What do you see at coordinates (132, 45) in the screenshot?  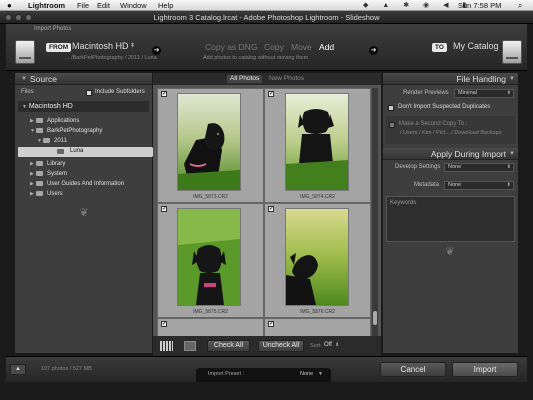 I see `source-dropdown-icon: ⬍` at bounding box center [132, 45].